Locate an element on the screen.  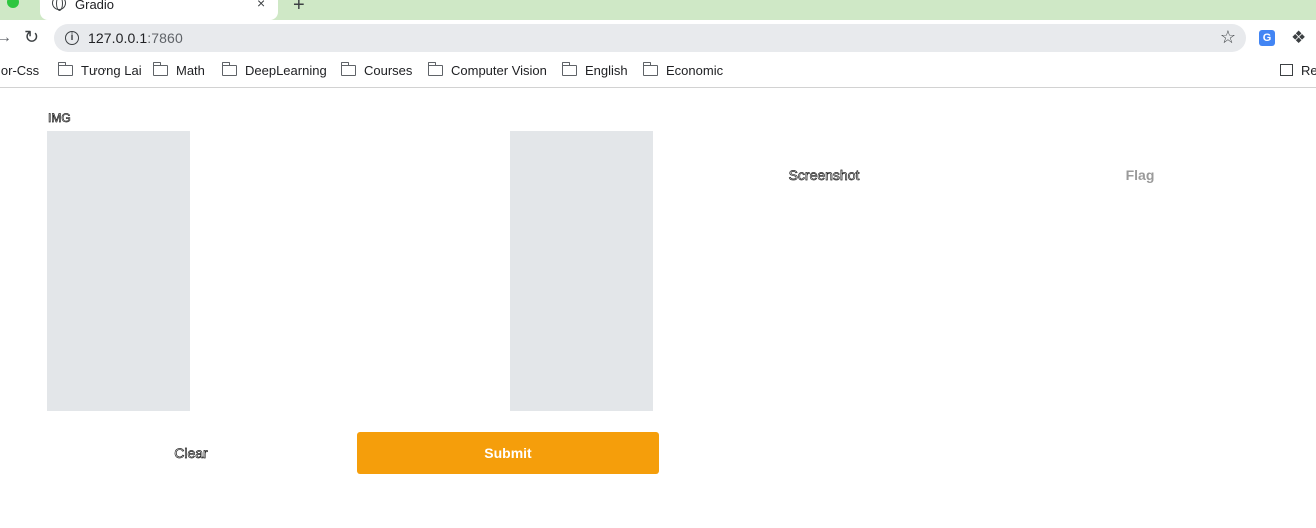
bookmark-label: Courses is located at coordinates (388, 70).